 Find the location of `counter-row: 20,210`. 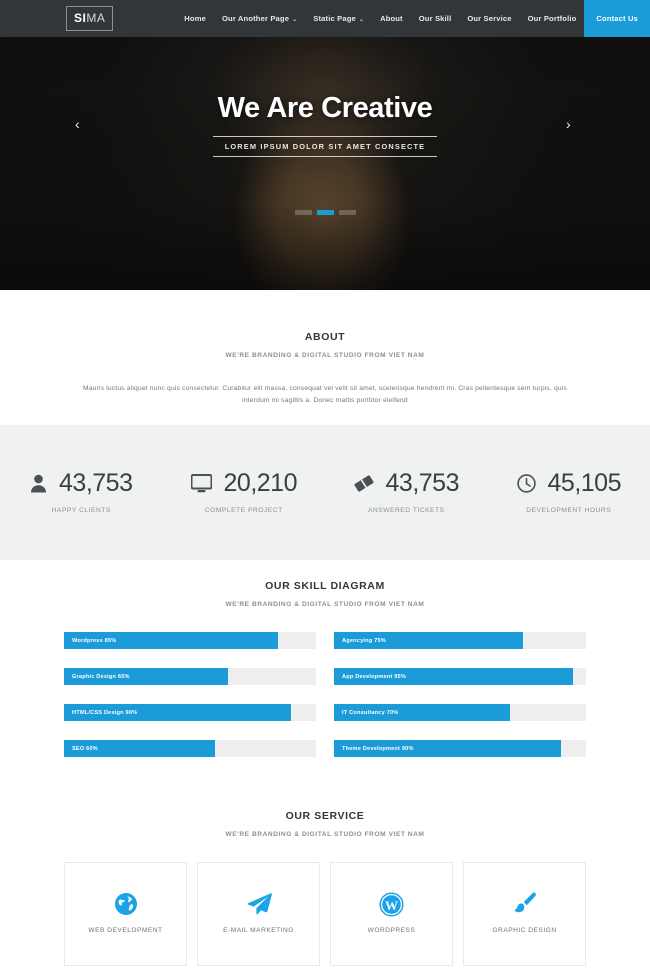

counter-row: 20,210 is located at coordinates (244, 483).